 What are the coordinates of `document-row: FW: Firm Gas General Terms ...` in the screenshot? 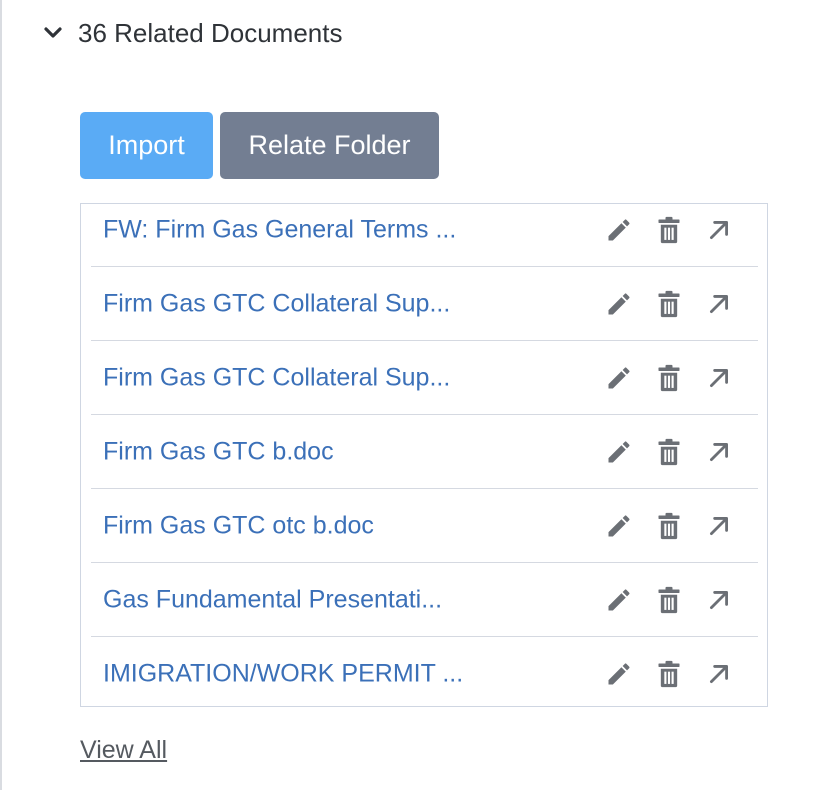 It's located at (424, 235).